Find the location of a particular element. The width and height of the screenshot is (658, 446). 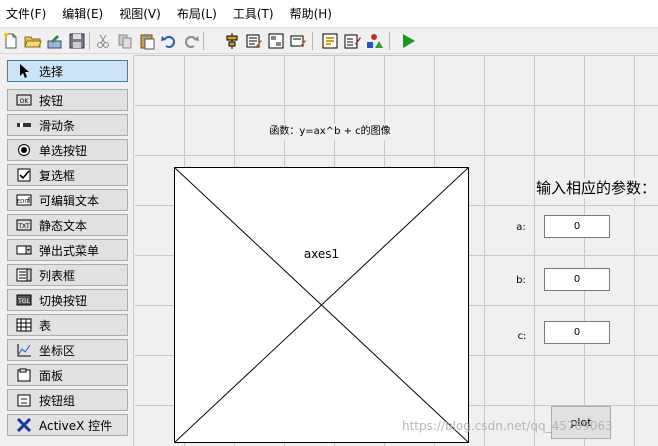

palette-label: 可编辑文本 is located at coordinates (69, 200).